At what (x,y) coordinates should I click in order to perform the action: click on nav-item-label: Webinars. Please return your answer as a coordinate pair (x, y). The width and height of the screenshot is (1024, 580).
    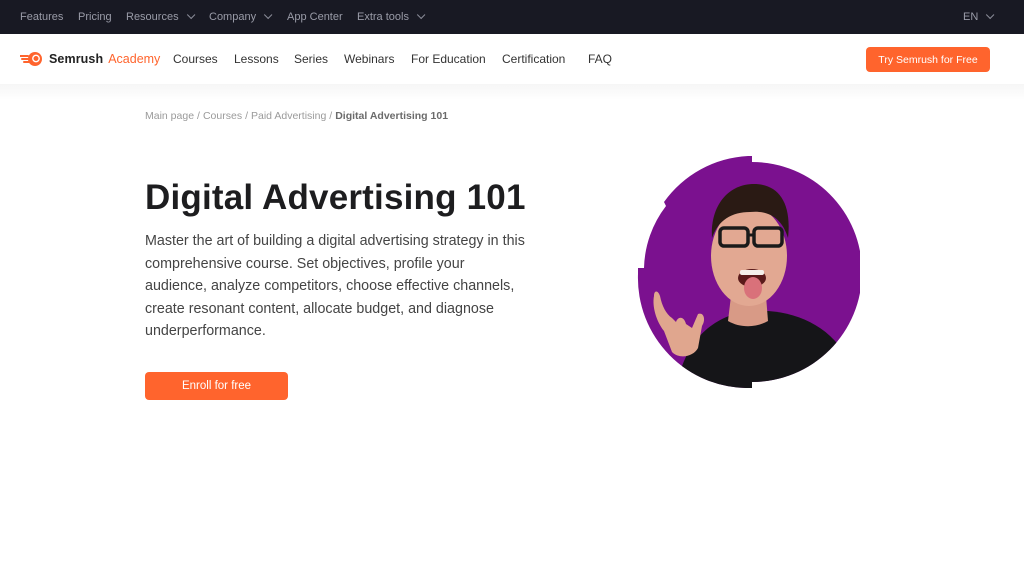
    Looking at the image, I should click on (369, 59).